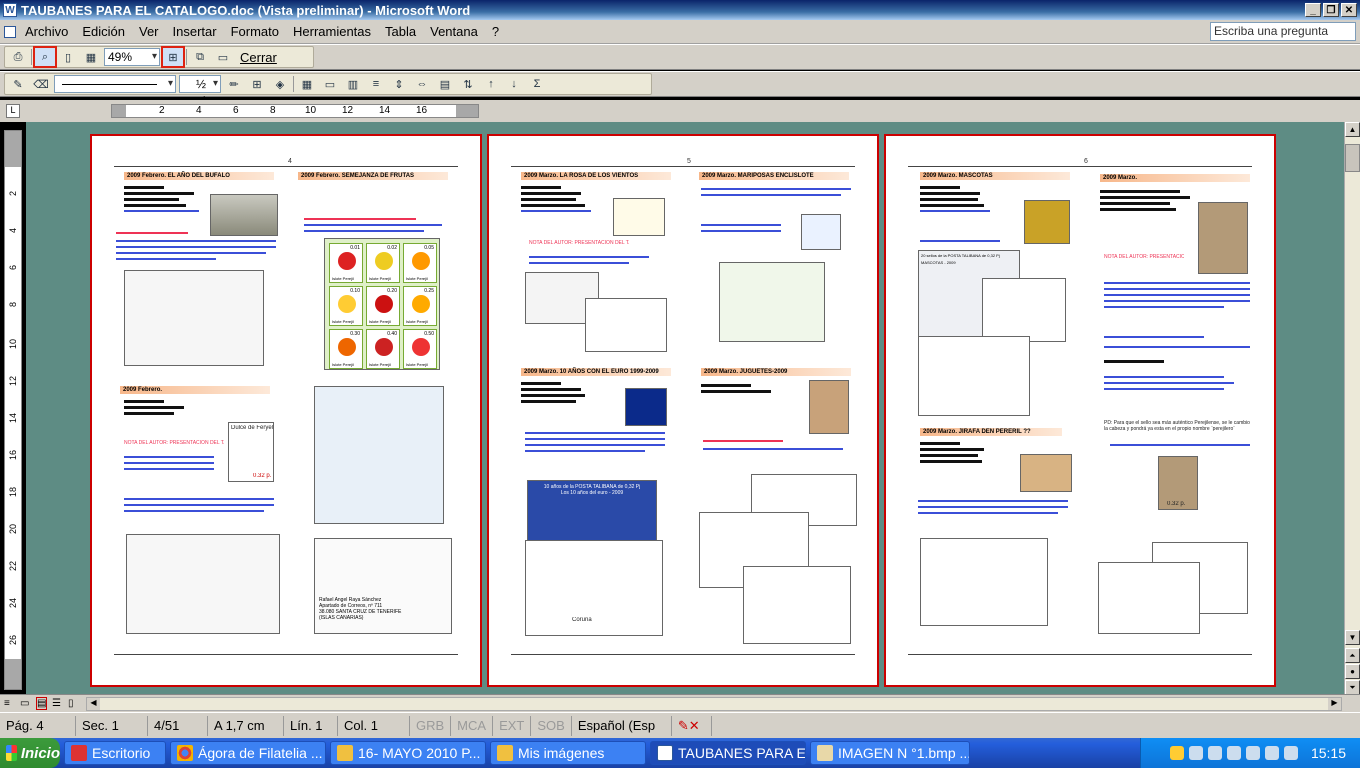  Describe the element at coordinates (200, 57) in the screenshot. I see `shrink-to-fit-icon: ⧉` at that location.